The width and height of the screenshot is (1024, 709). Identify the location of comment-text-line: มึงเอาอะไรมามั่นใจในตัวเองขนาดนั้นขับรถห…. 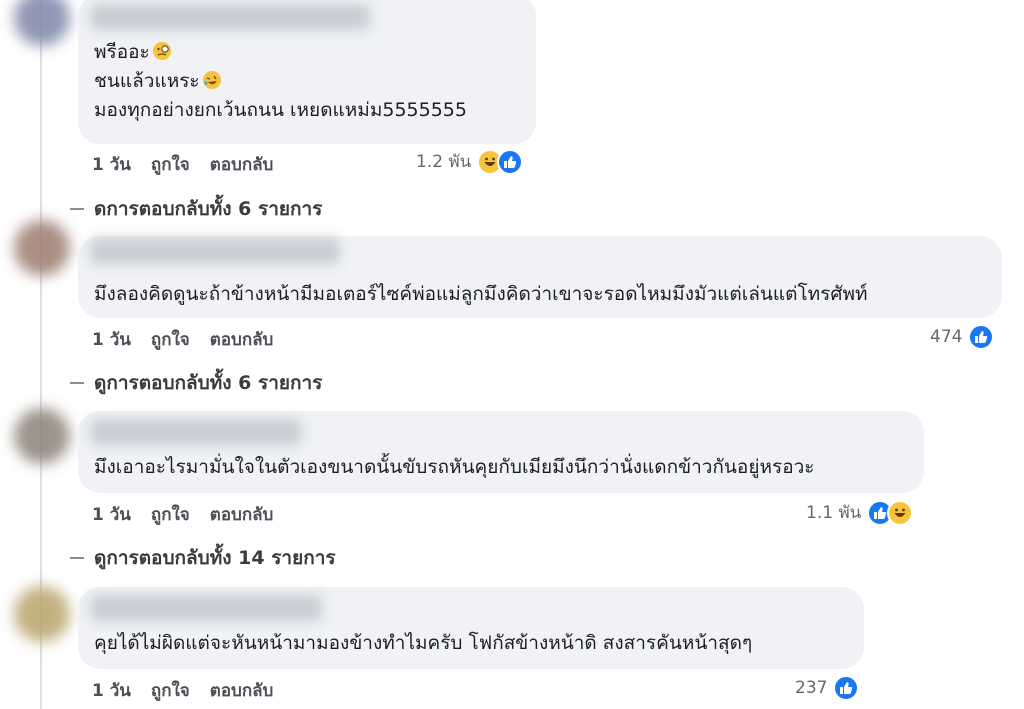
(454, 467).